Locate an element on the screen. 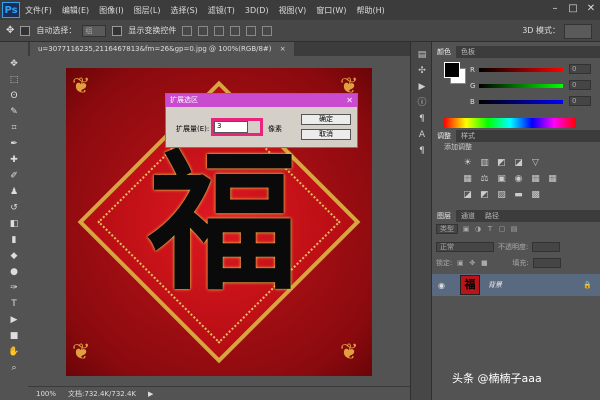 The height and width of the screenshot is (400, 600). pen-icon: ✑ is located at coordinates (14, 288).